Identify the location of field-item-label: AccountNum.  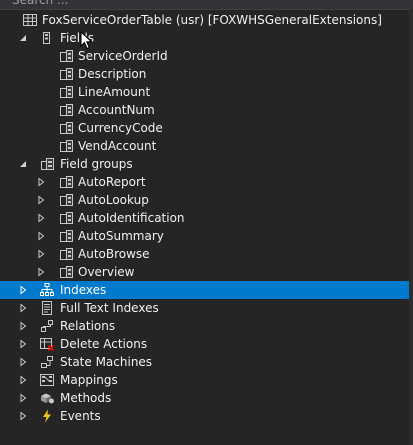
(116, 110).